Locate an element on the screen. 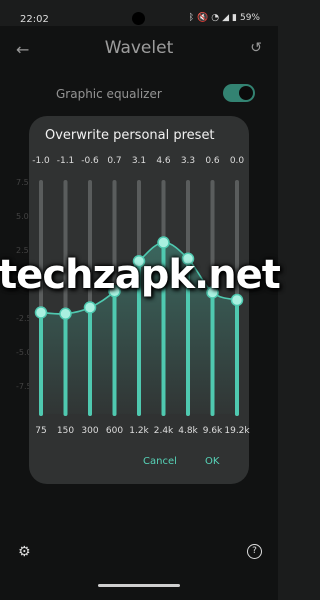  dialog-actions: Cancel OK is located at coordinates (139, 464).